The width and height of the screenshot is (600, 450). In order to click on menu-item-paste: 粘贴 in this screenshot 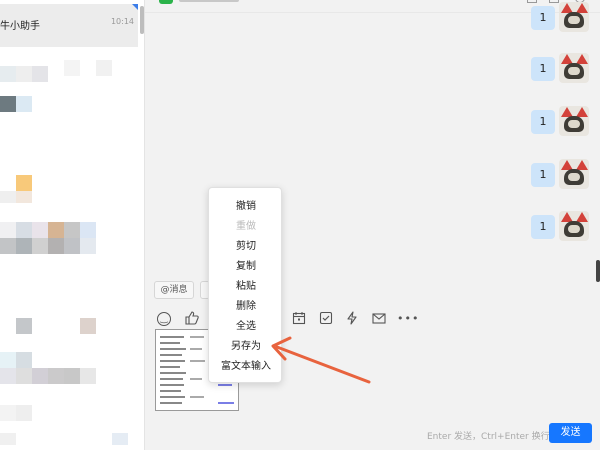, I will do `click(246, 287)`.